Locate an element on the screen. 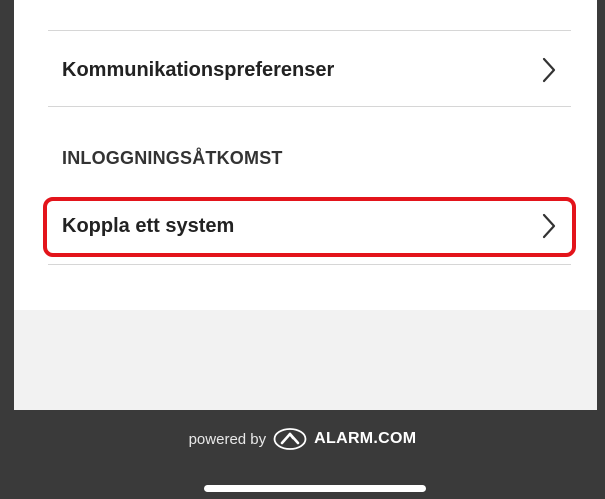  row-communication-preferences: Kommunikationspreferenser is located at coordinates (309, 70).